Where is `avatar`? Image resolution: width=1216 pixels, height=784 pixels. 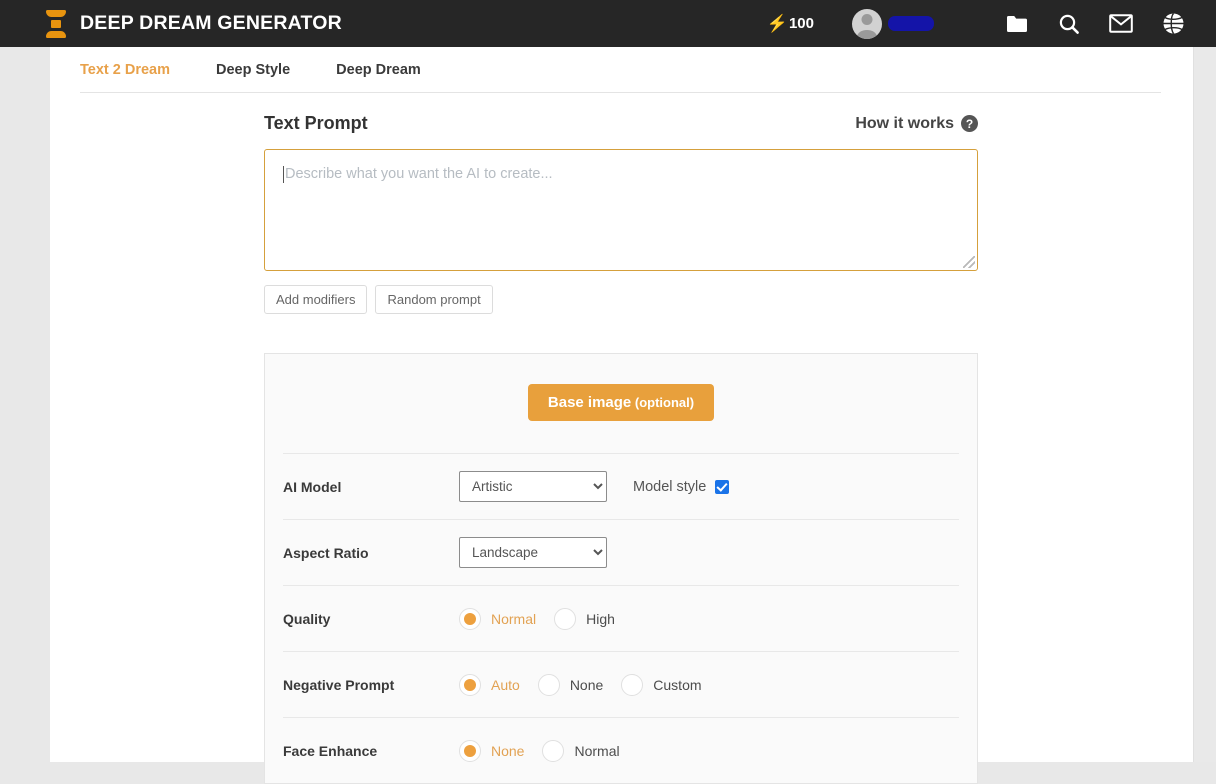 avatar is located at coordinates (867, 23).